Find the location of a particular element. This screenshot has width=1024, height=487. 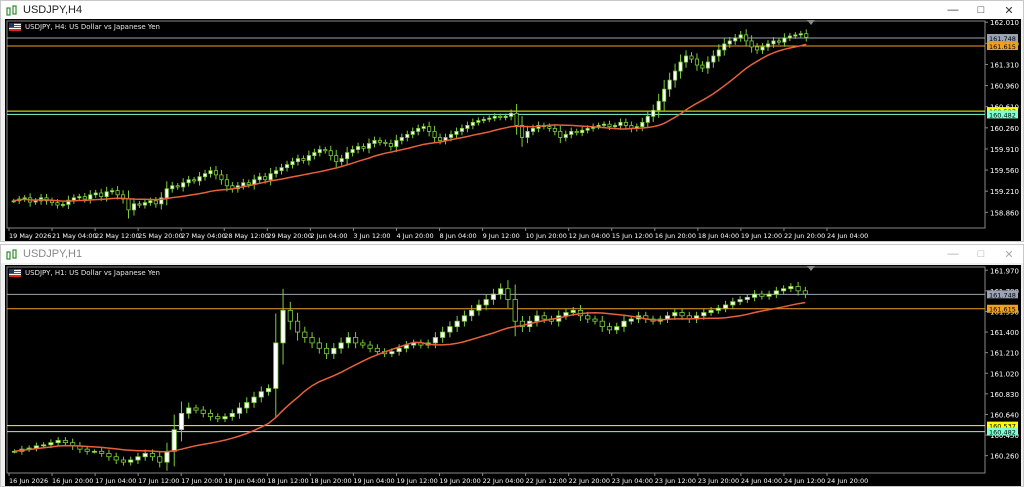

window-controls: — □ ✕ is located at coordinates (981, 254).